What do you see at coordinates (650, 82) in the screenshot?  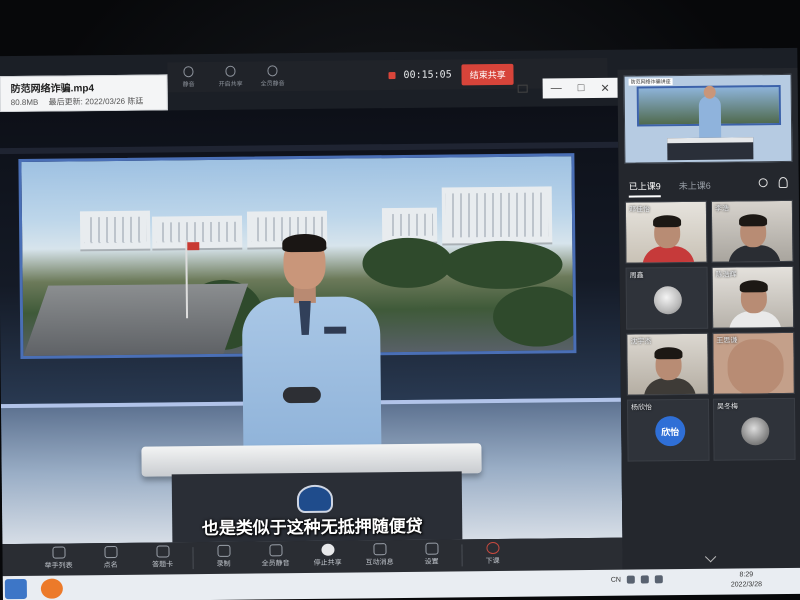 I see `teacher-camera-label: 防范网络诈骗讲座` at bounding box center [650, 82].